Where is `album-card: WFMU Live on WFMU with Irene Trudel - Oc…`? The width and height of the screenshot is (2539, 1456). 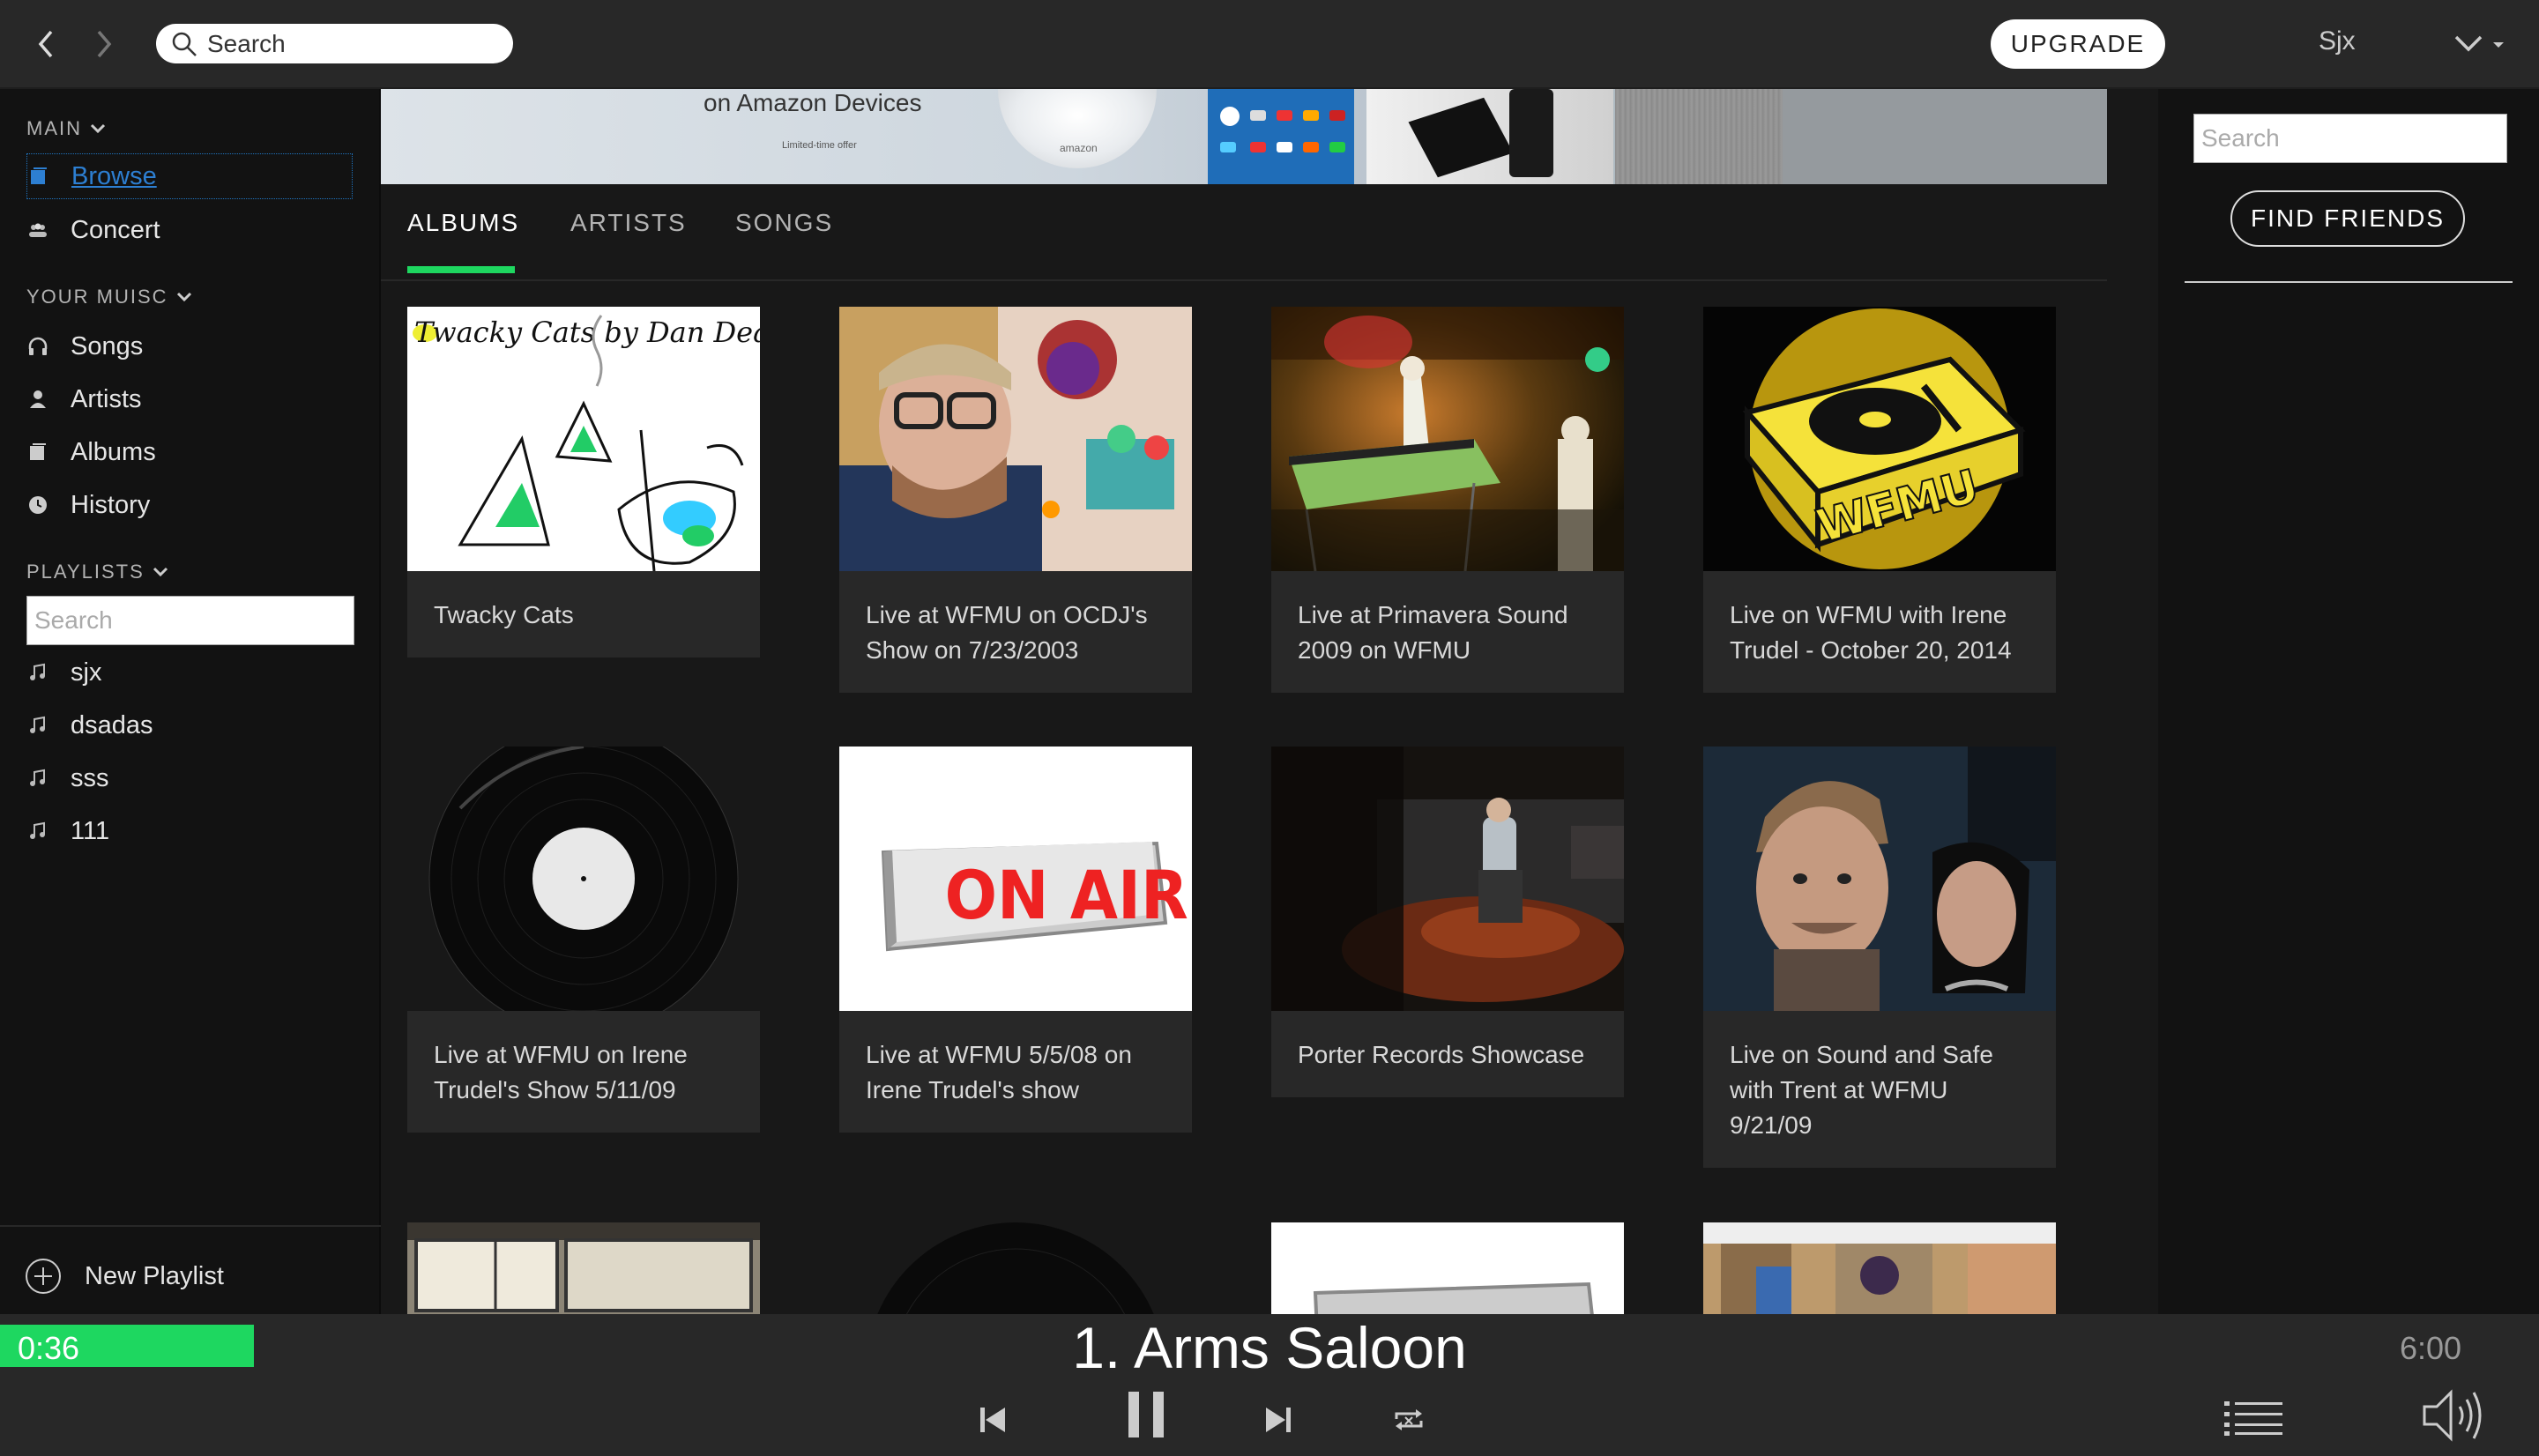
album-card: WFMU Live on WFMU with Irene Trudel - Oc… is located at coordinates (1879, 500).